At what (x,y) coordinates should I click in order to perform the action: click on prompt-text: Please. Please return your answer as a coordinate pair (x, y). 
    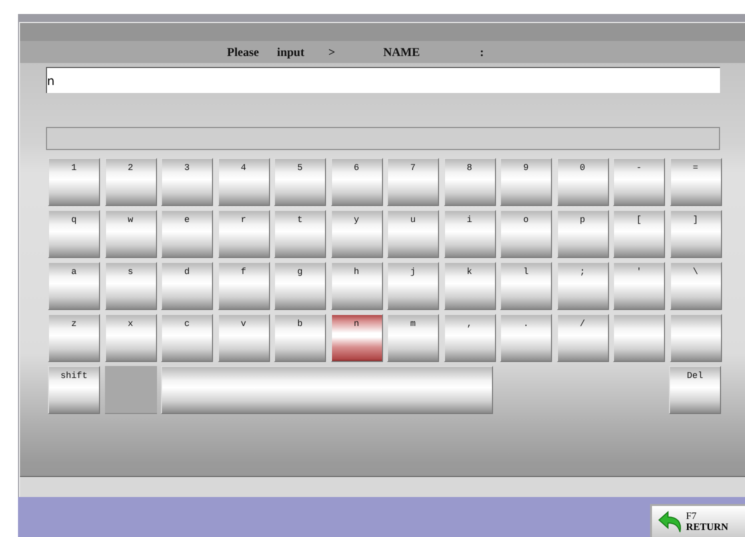
    Looking at the image, I should click on (243, 52).